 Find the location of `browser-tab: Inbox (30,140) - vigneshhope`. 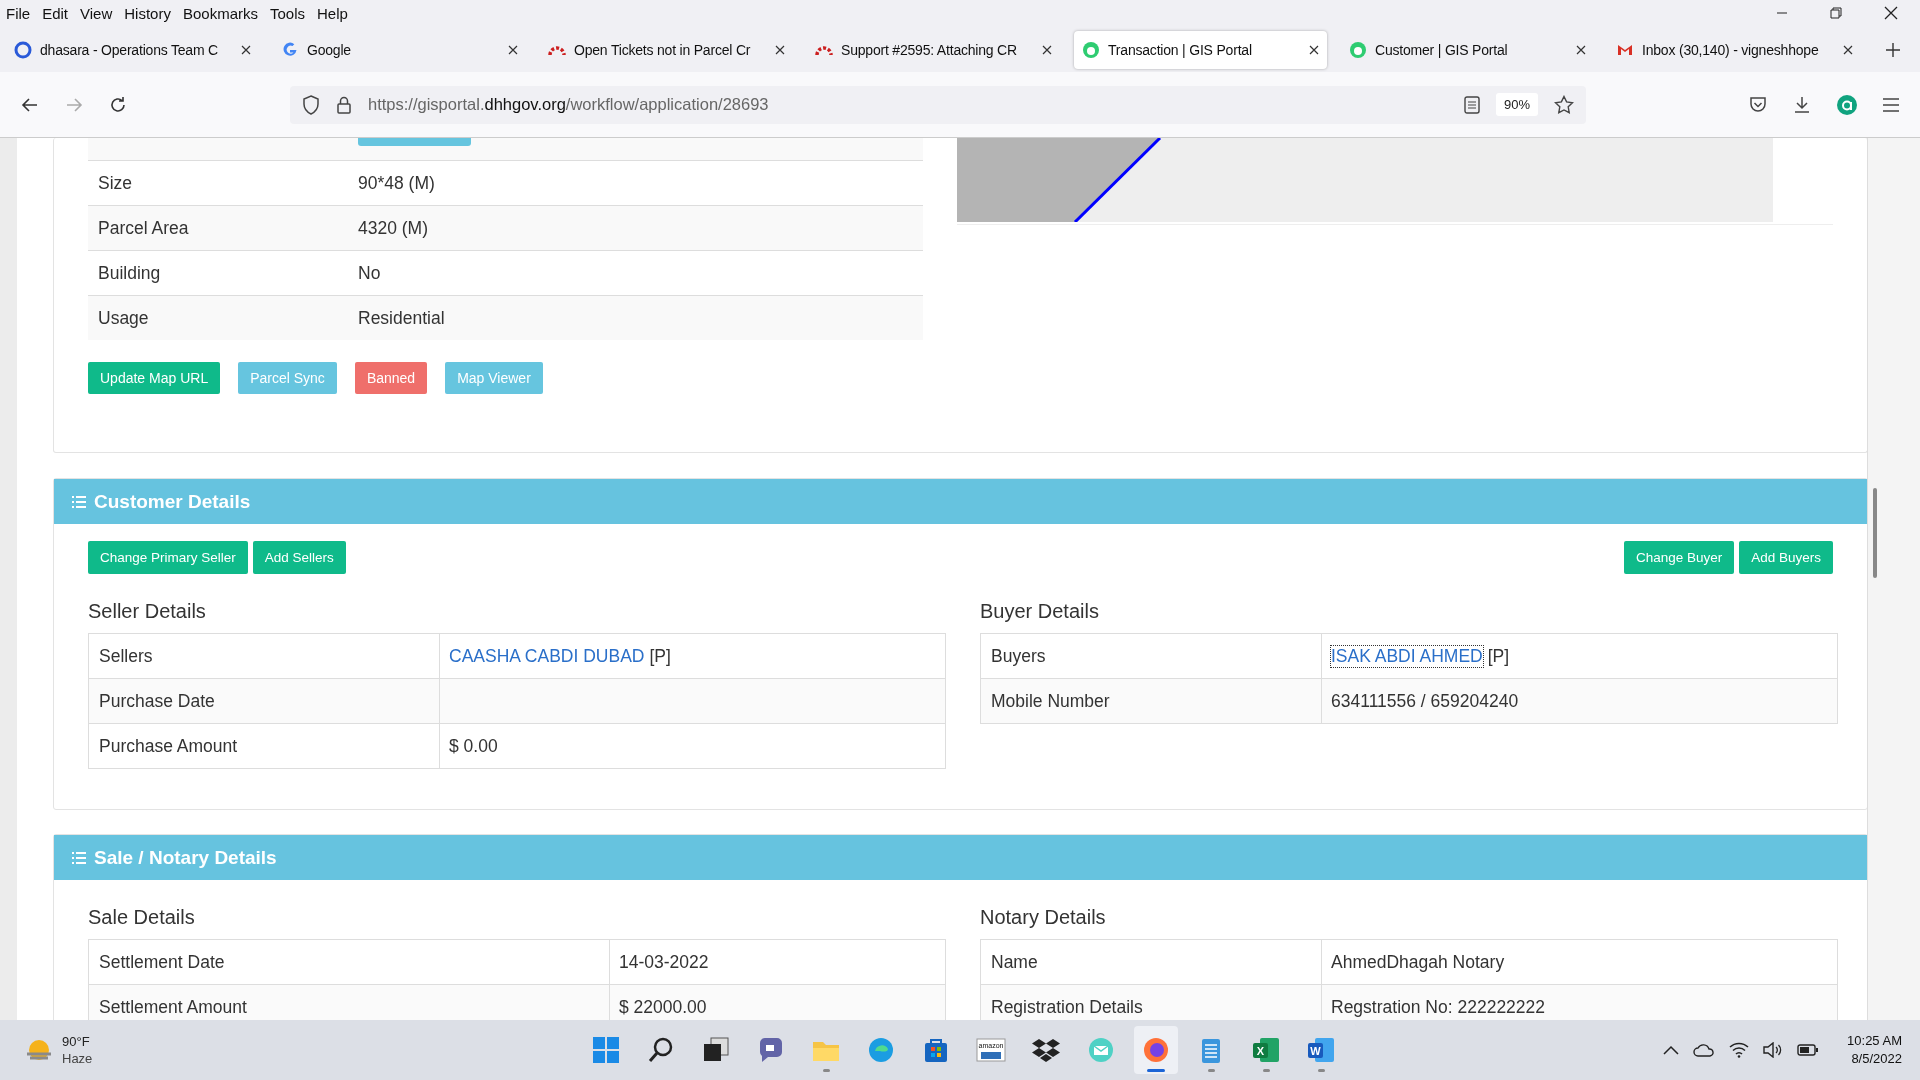

browser-tab: Inbox (30,140) - vigneshhope is located at coordinates (1734, 50).